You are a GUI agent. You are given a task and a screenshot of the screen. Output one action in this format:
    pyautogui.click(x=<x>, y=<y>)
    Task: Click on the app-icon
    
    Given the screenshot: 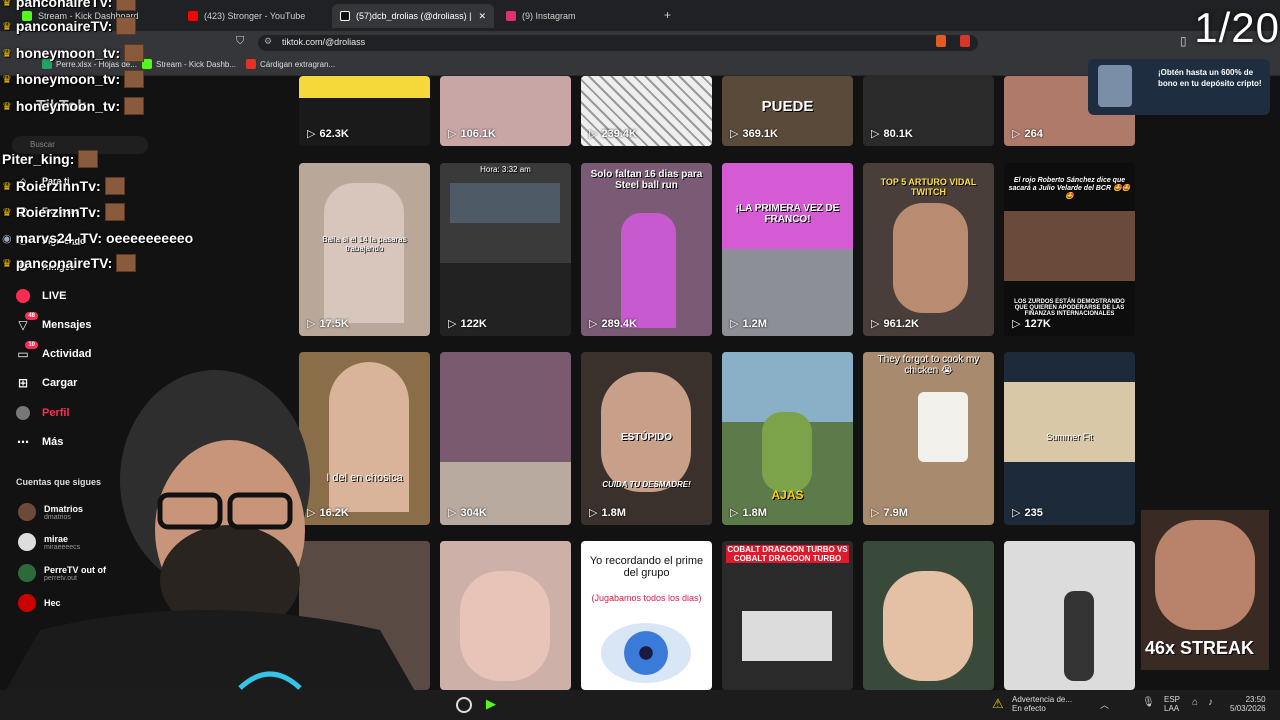 What is the action you would take?
    pyautogui.click(x=464, y=705)
    